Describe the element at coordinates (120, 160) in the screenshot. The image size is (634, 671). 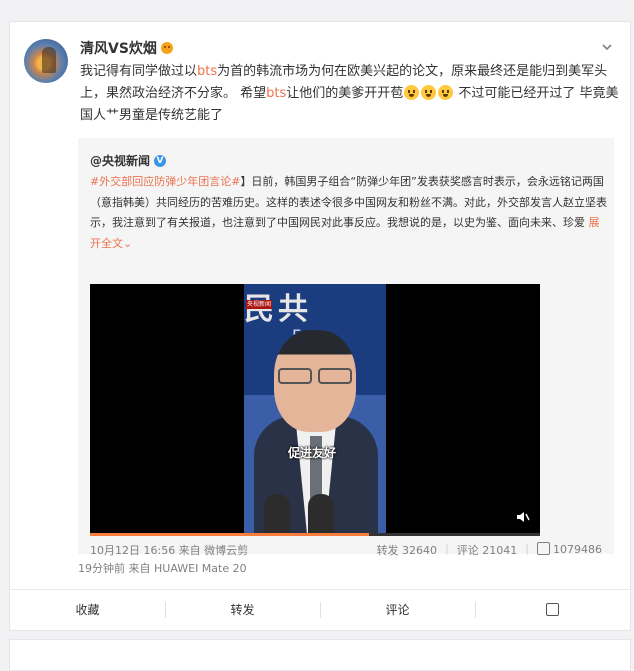
I see `original-author-name: @央视新闻` at that location.